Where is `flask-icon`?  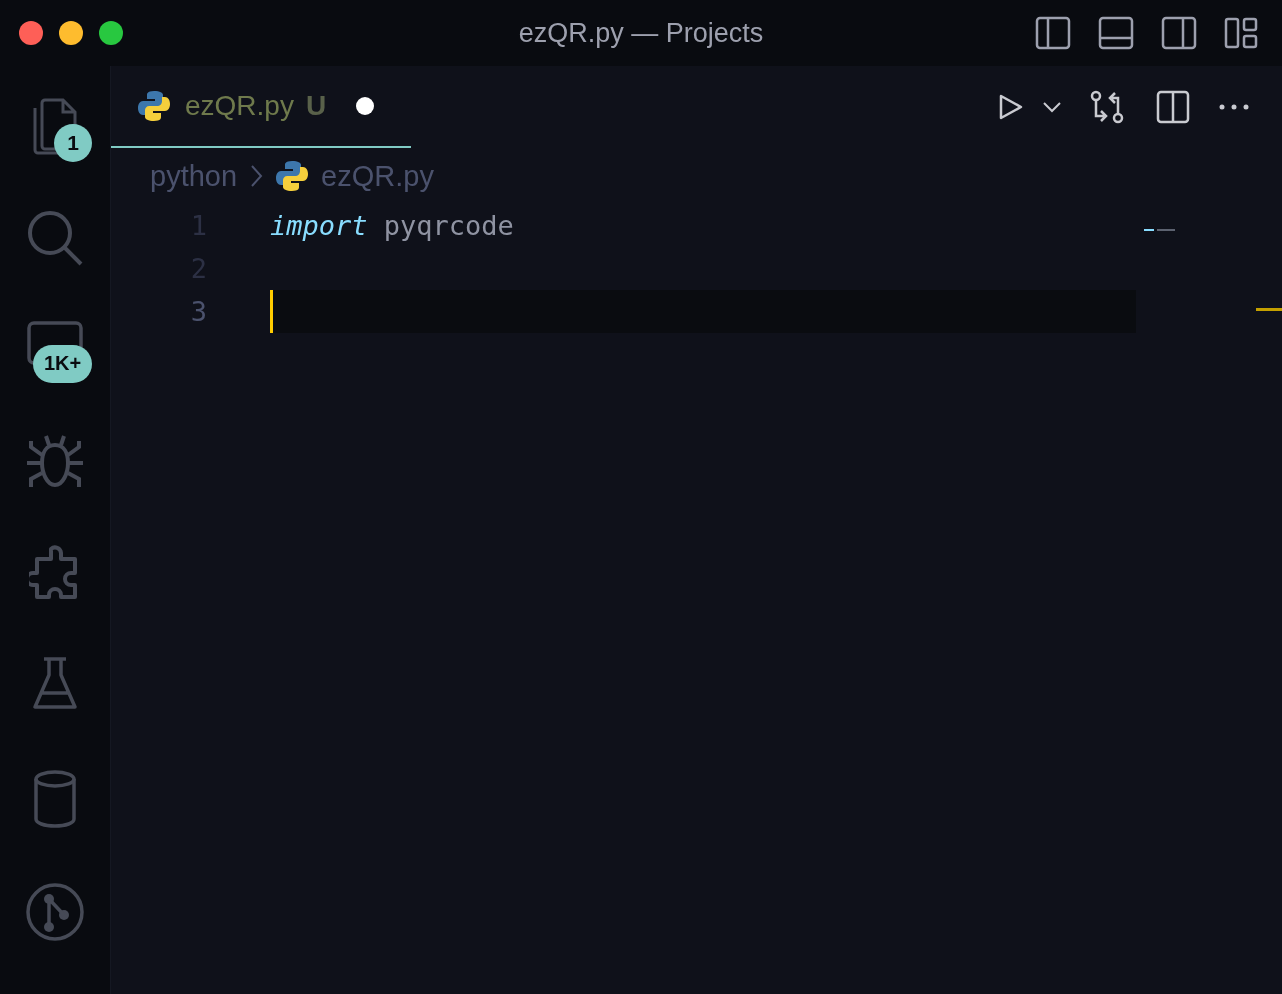
flask-icon is located at coordinates (55, 684).